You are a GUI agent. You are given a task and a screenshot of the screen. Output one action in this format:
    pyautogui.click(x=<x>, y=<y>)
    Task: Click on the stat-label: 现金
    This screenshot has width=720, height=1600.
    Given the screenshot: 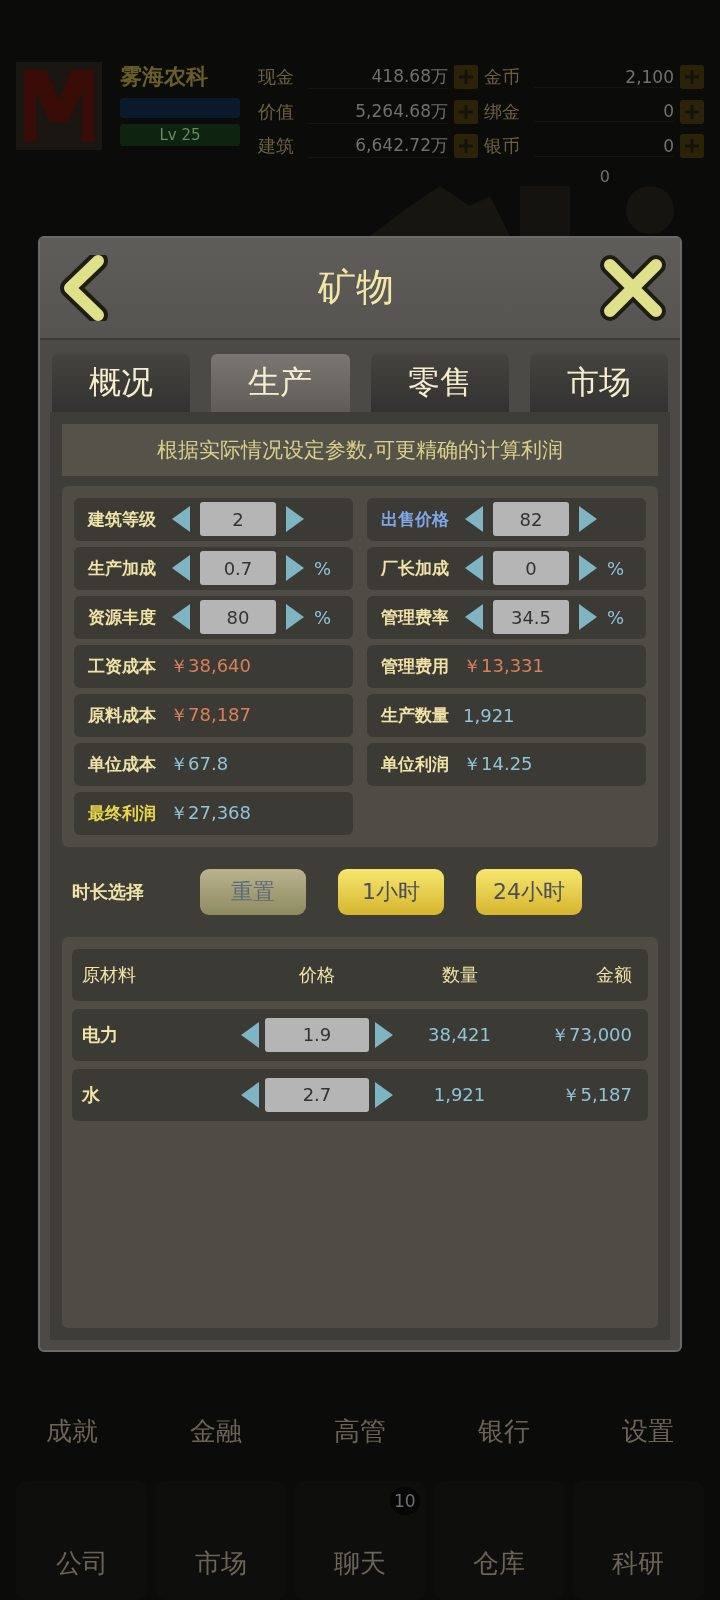 What is the action you would take?
    pyautogui.click(x=276, y=77)
    